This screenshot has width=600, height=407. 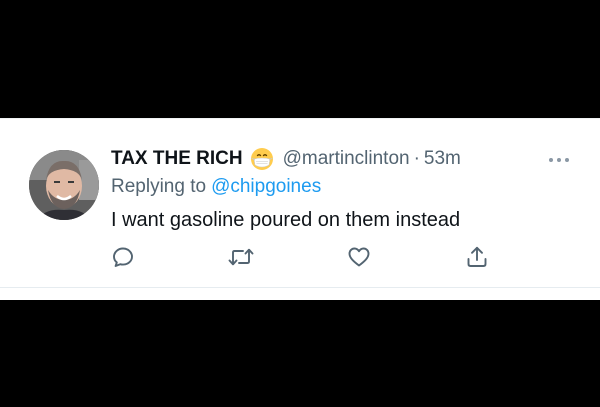 What do you see at coordinates (286, 220) in the screenshot?
I see `tweet-text: I want gasoline poured on them instead` at bounding box center [286, 220].